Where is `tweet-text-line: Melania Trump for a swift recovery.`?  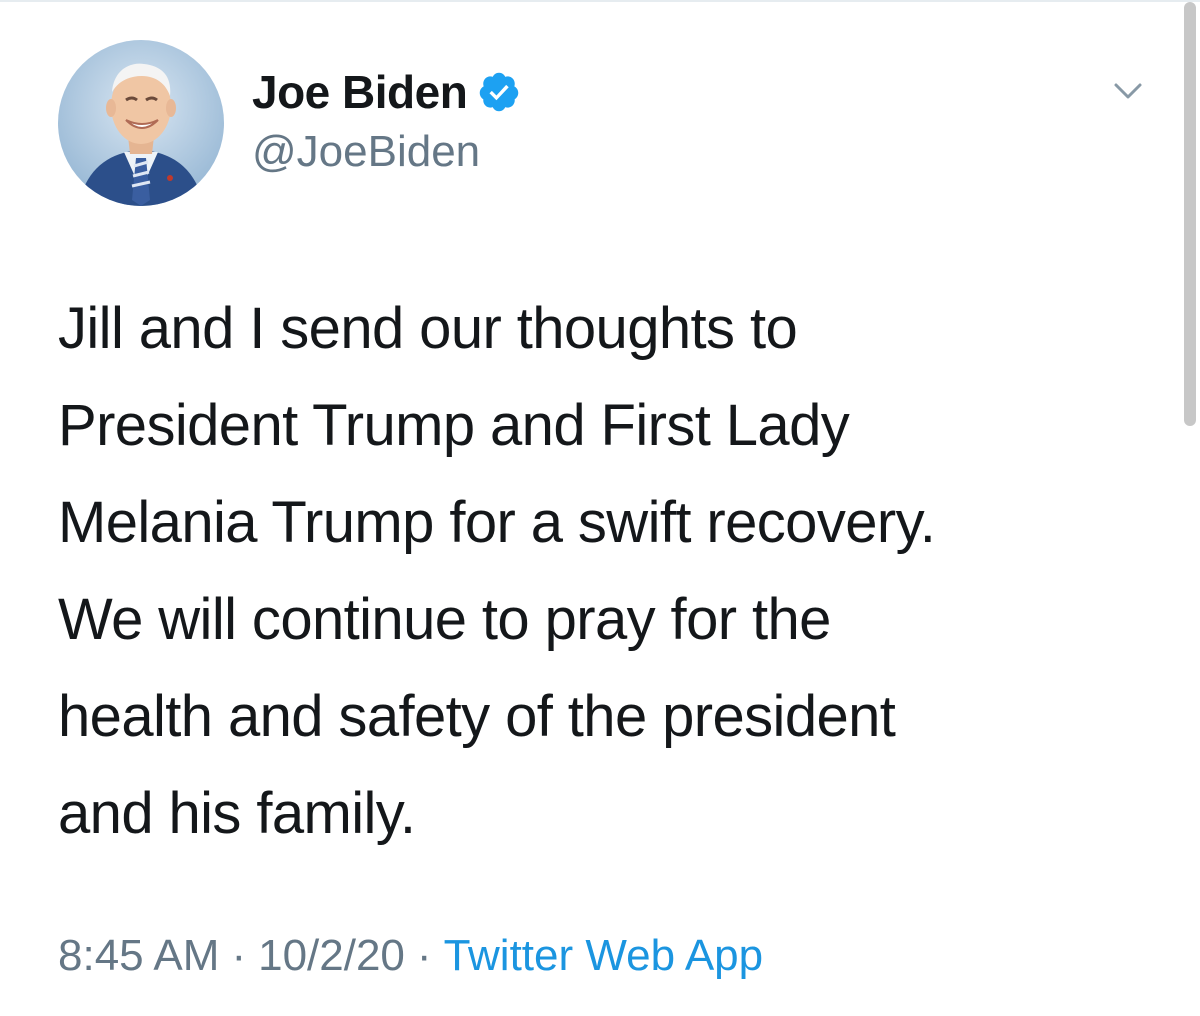 tweet-text-line: Melania Trump for a swift recovery. is located at coordinates (497, 522).